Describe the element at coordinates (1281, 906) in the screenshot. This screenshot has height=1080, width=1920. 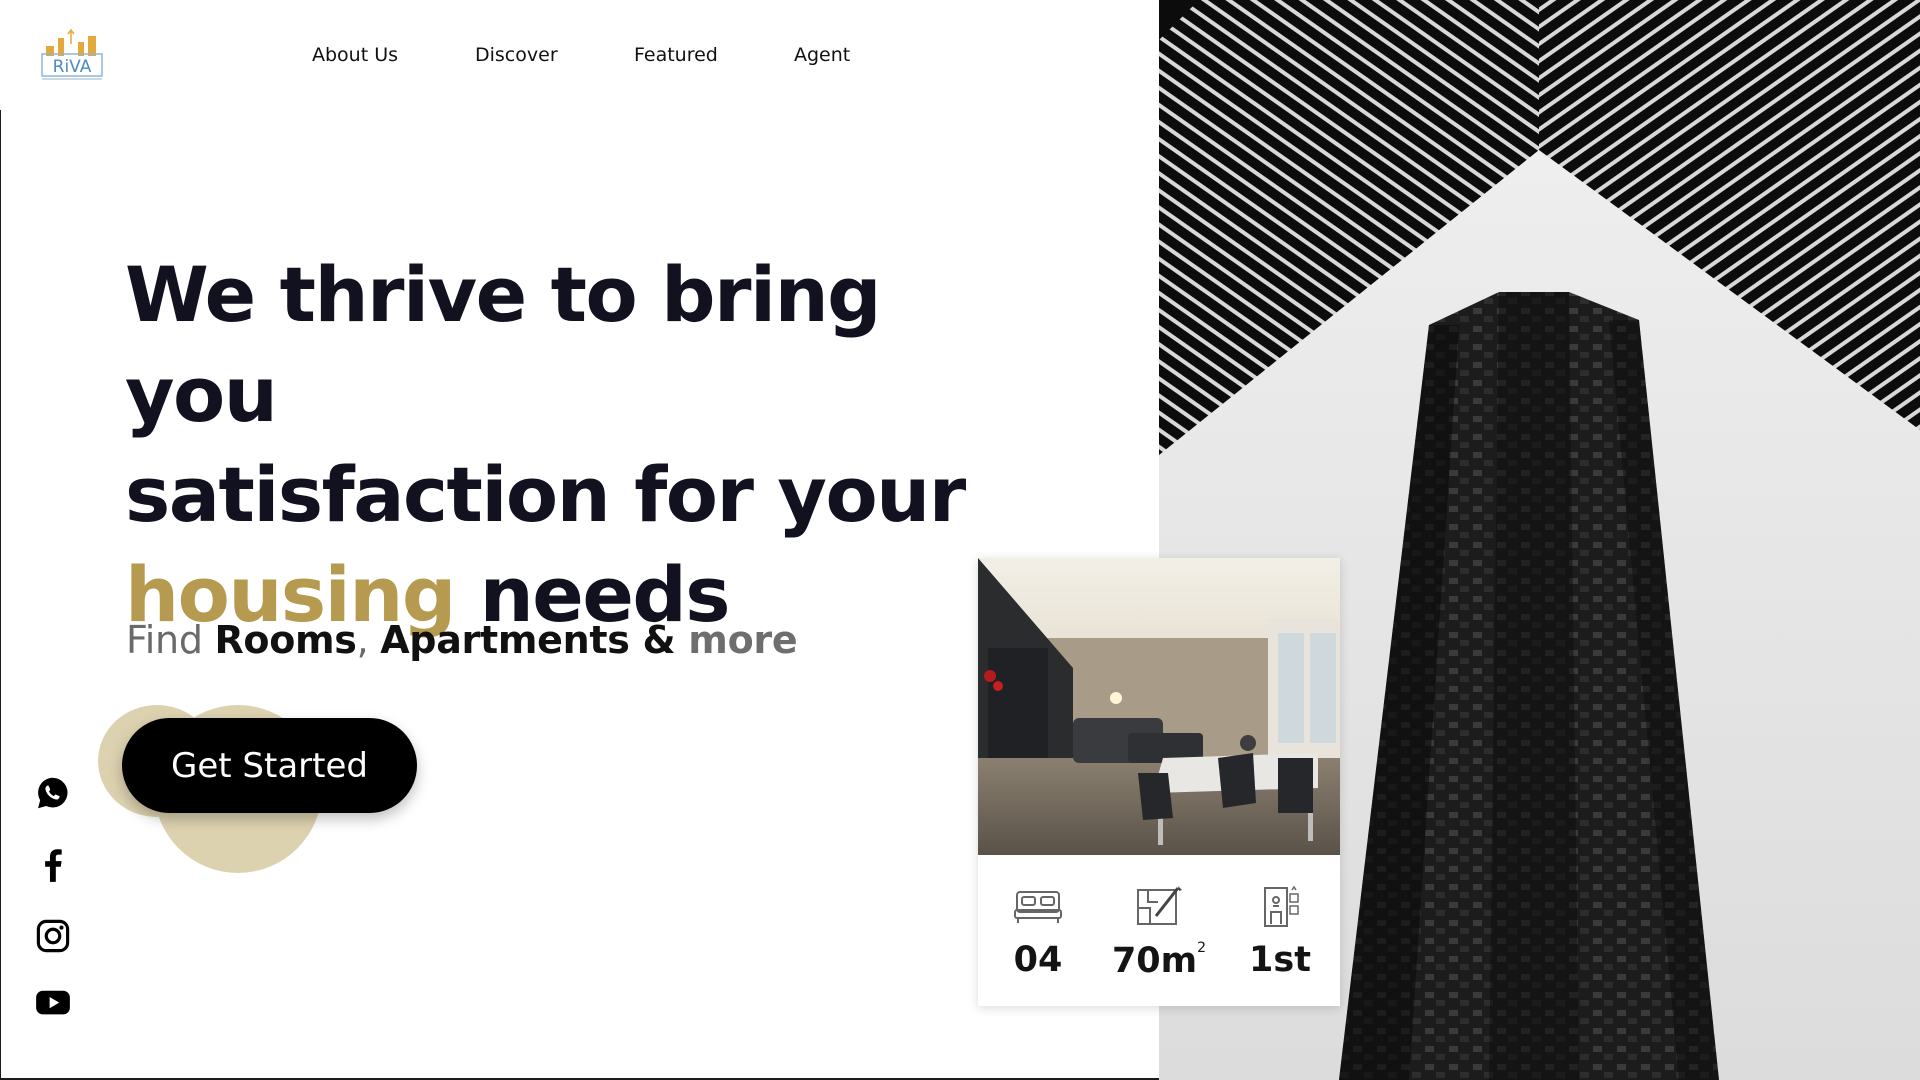
I see `elevator-icon` at that location.